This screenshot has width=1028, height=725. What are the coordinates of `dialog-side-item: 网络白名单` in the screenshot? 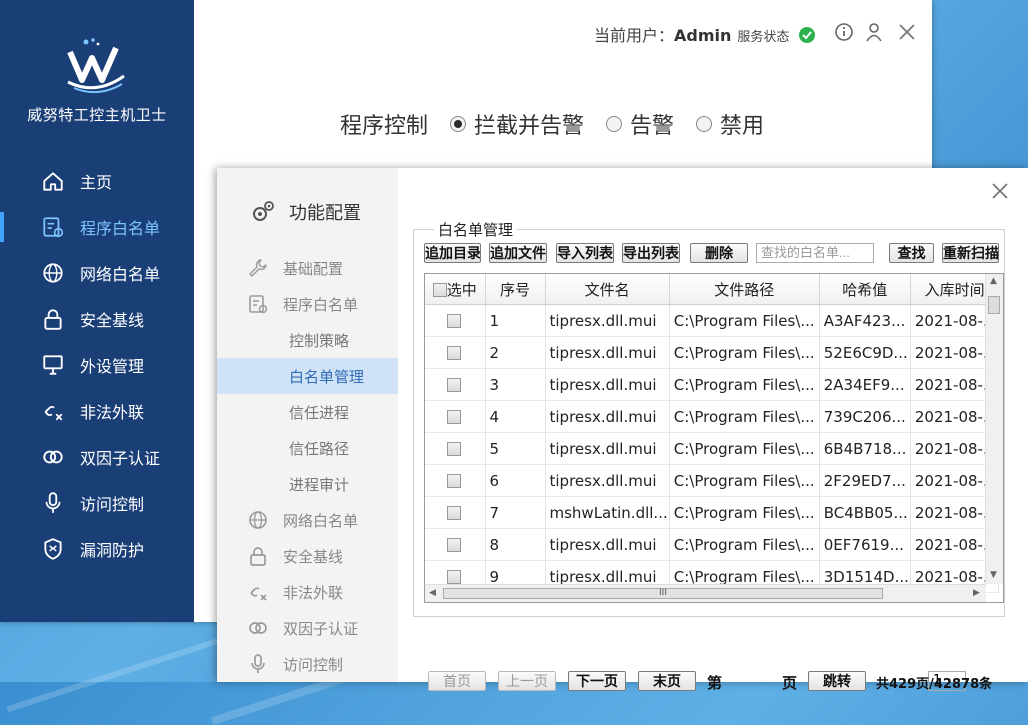 It's located at (307, 520).